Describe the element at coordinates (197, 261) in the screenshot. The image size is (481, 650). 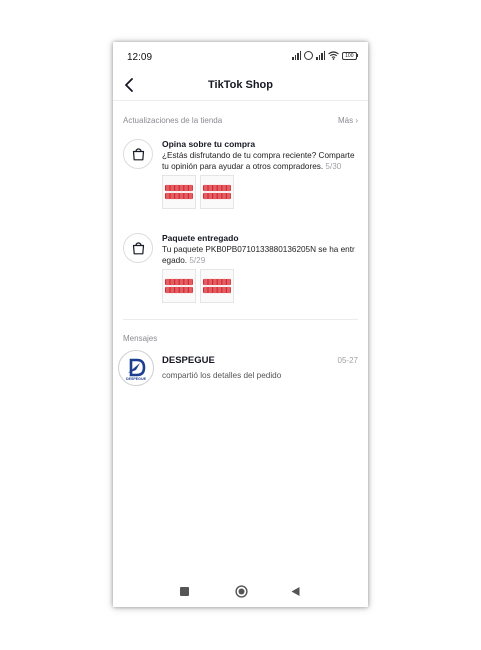
I see `update-date: 5/29` at that location.